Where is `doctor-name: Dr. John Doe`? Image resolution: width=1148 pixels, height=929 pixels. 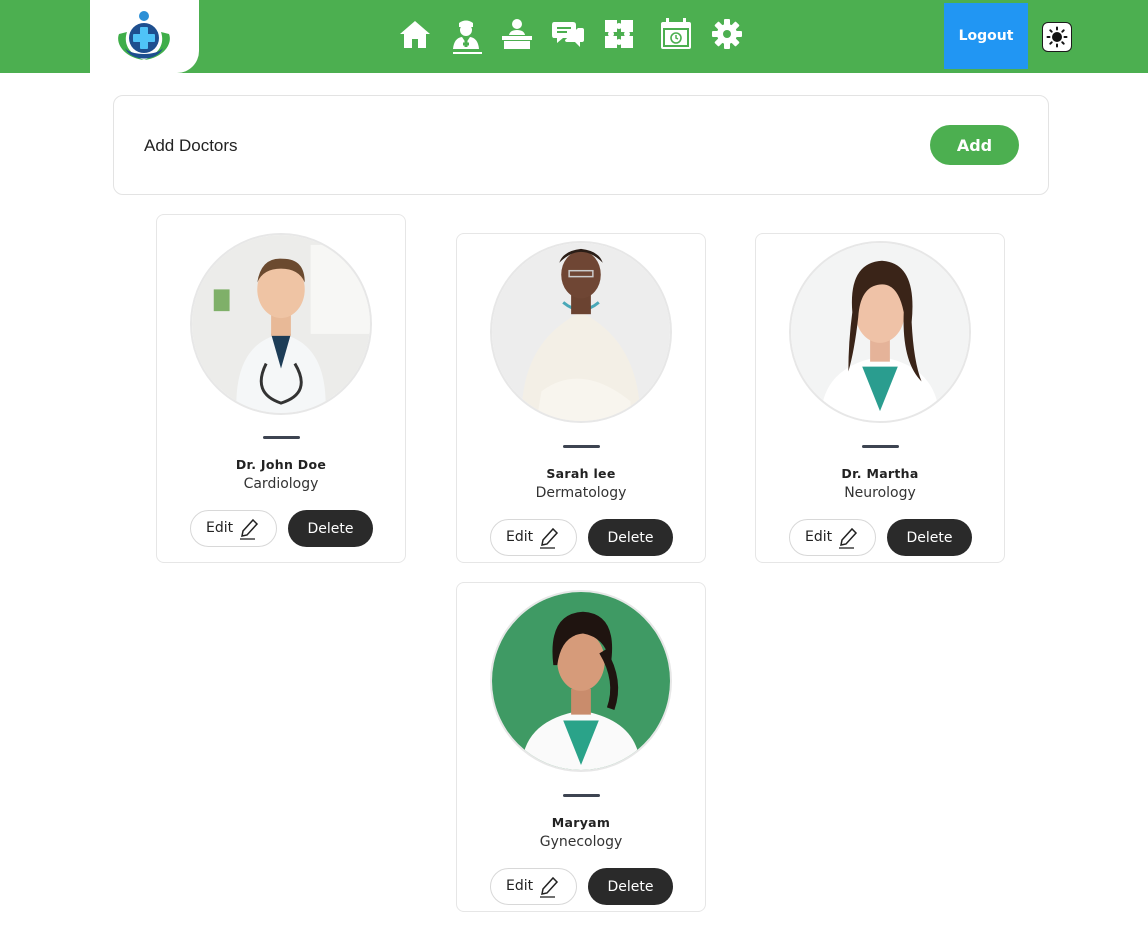 doctor-name: Dr. John Doe is located at coordinates (281, 464).